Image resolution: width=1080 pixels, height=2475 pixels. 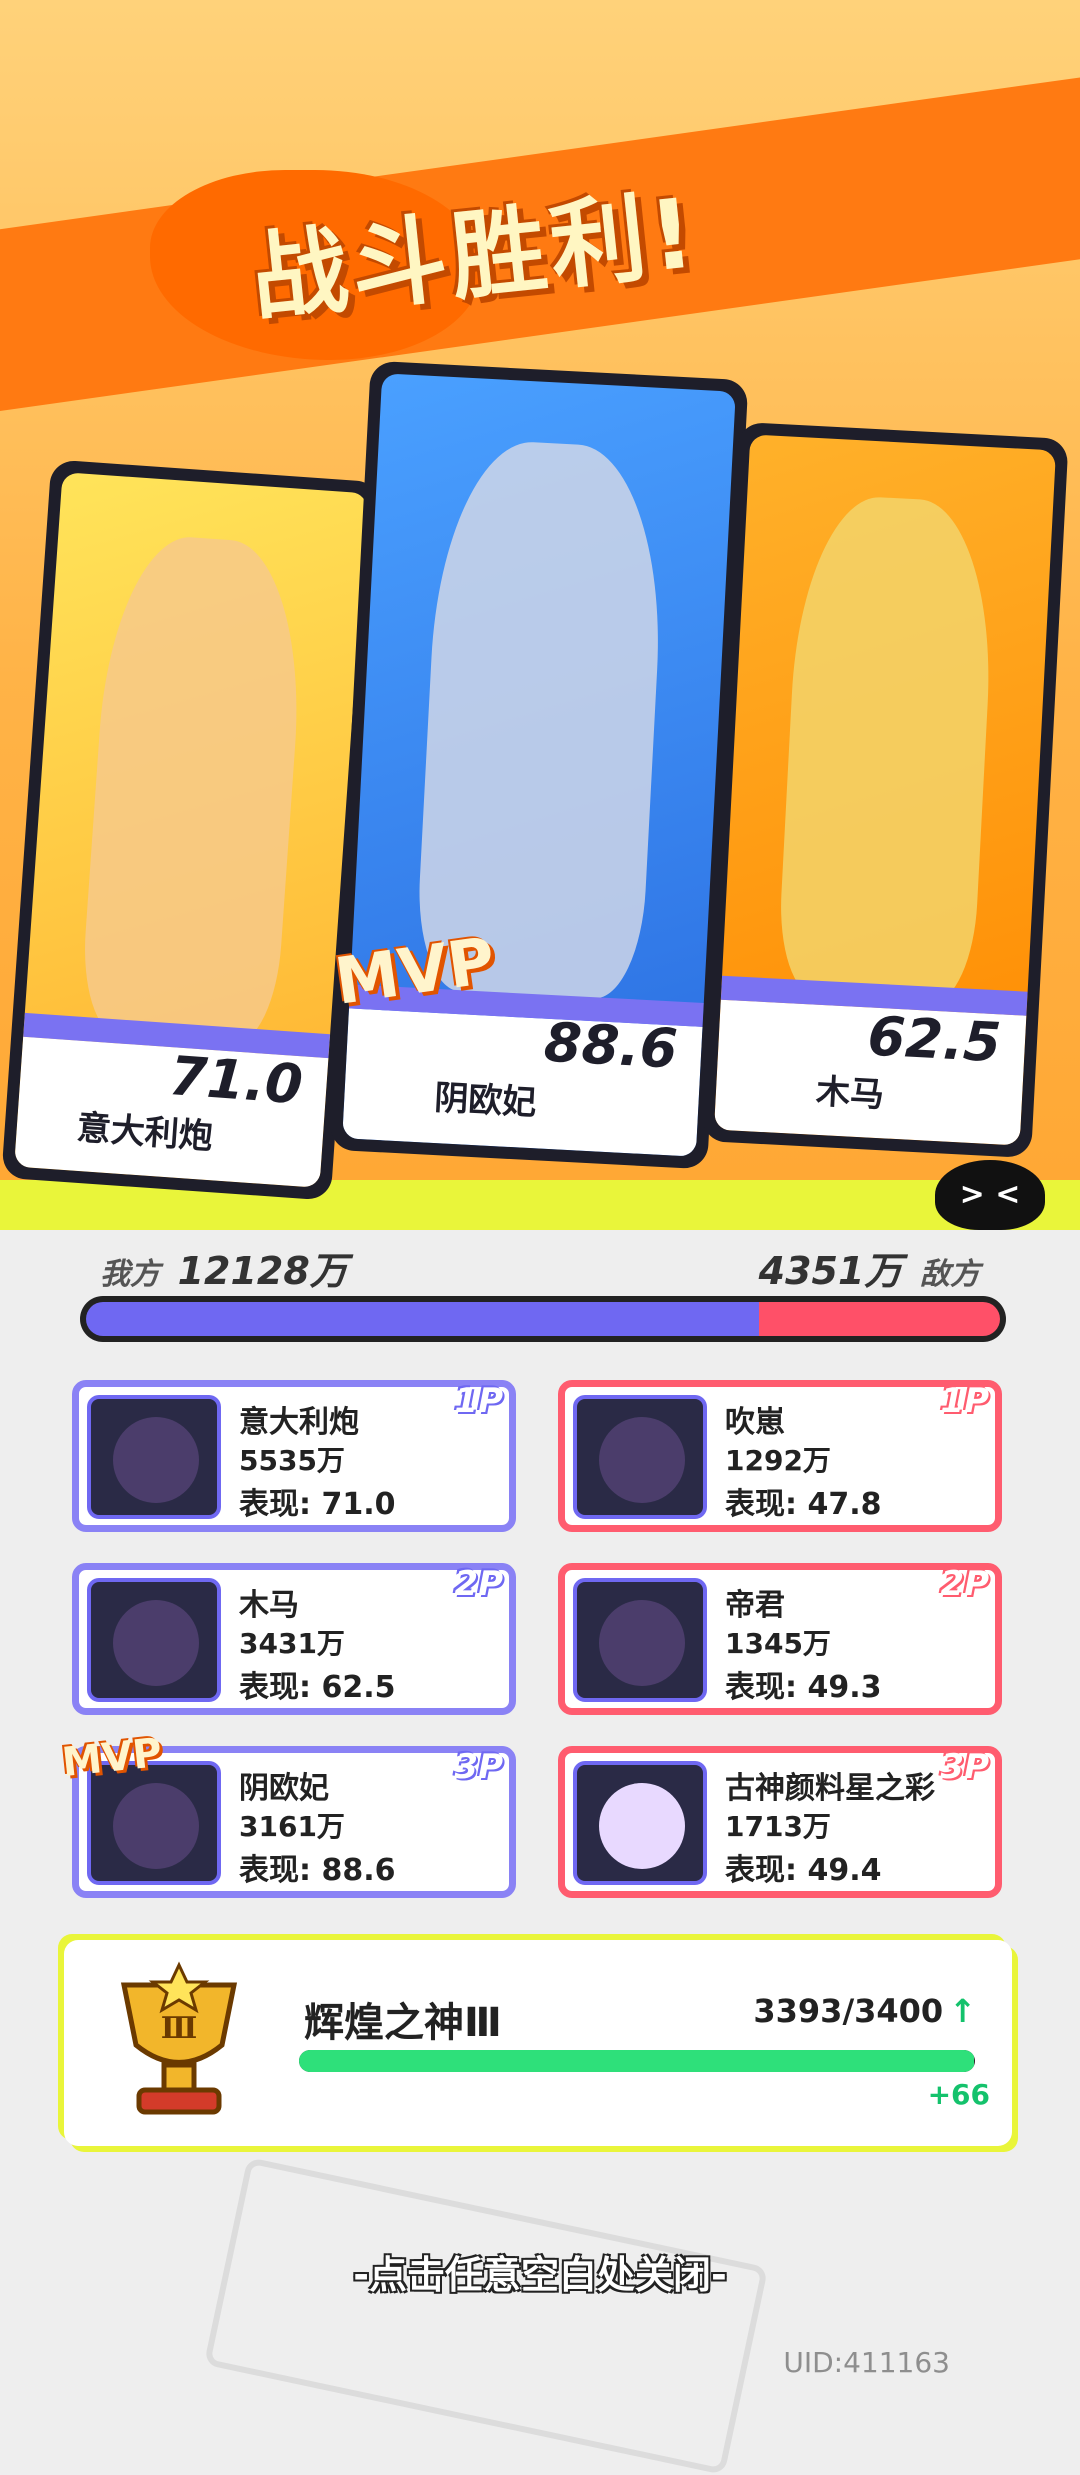 I want to click on ally-share-fill, so click(x=422, y=1319).